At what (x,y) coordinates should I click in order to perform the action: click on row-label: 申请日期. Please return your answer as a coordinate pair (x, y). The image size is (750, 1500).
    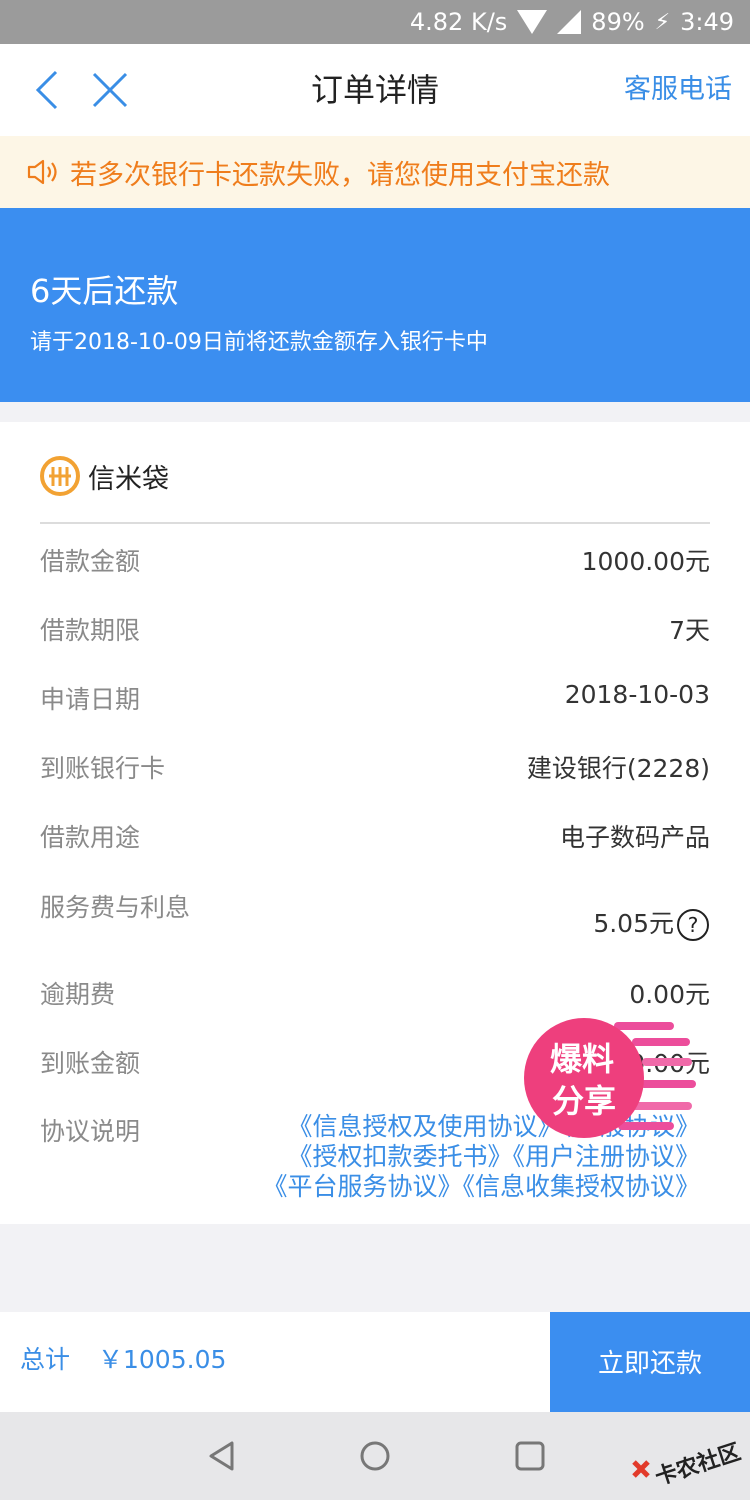
    Looking at the image, I should click on (90, 699).